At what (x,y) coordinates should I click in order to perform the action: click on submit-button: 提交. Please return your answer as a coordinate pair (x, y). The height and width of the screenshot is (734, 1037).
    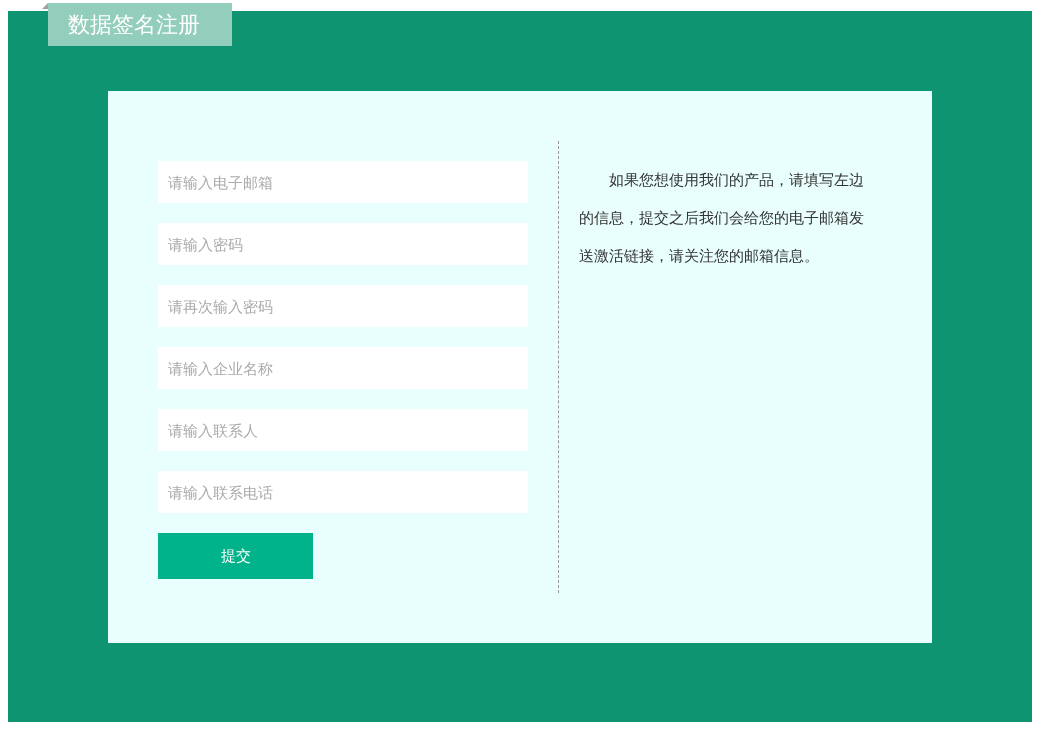
    Looking at the image, I should click on (235, 556).